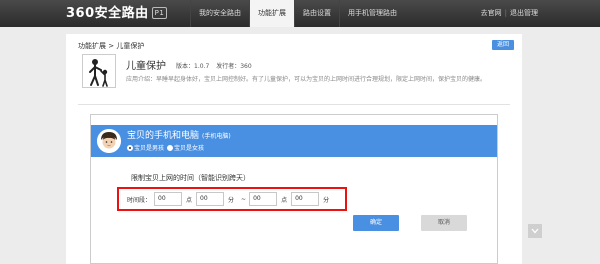 The width and height of the screenshot is (600, 264). I want to click on time-range-label: 时间段：, so click(139, 200).